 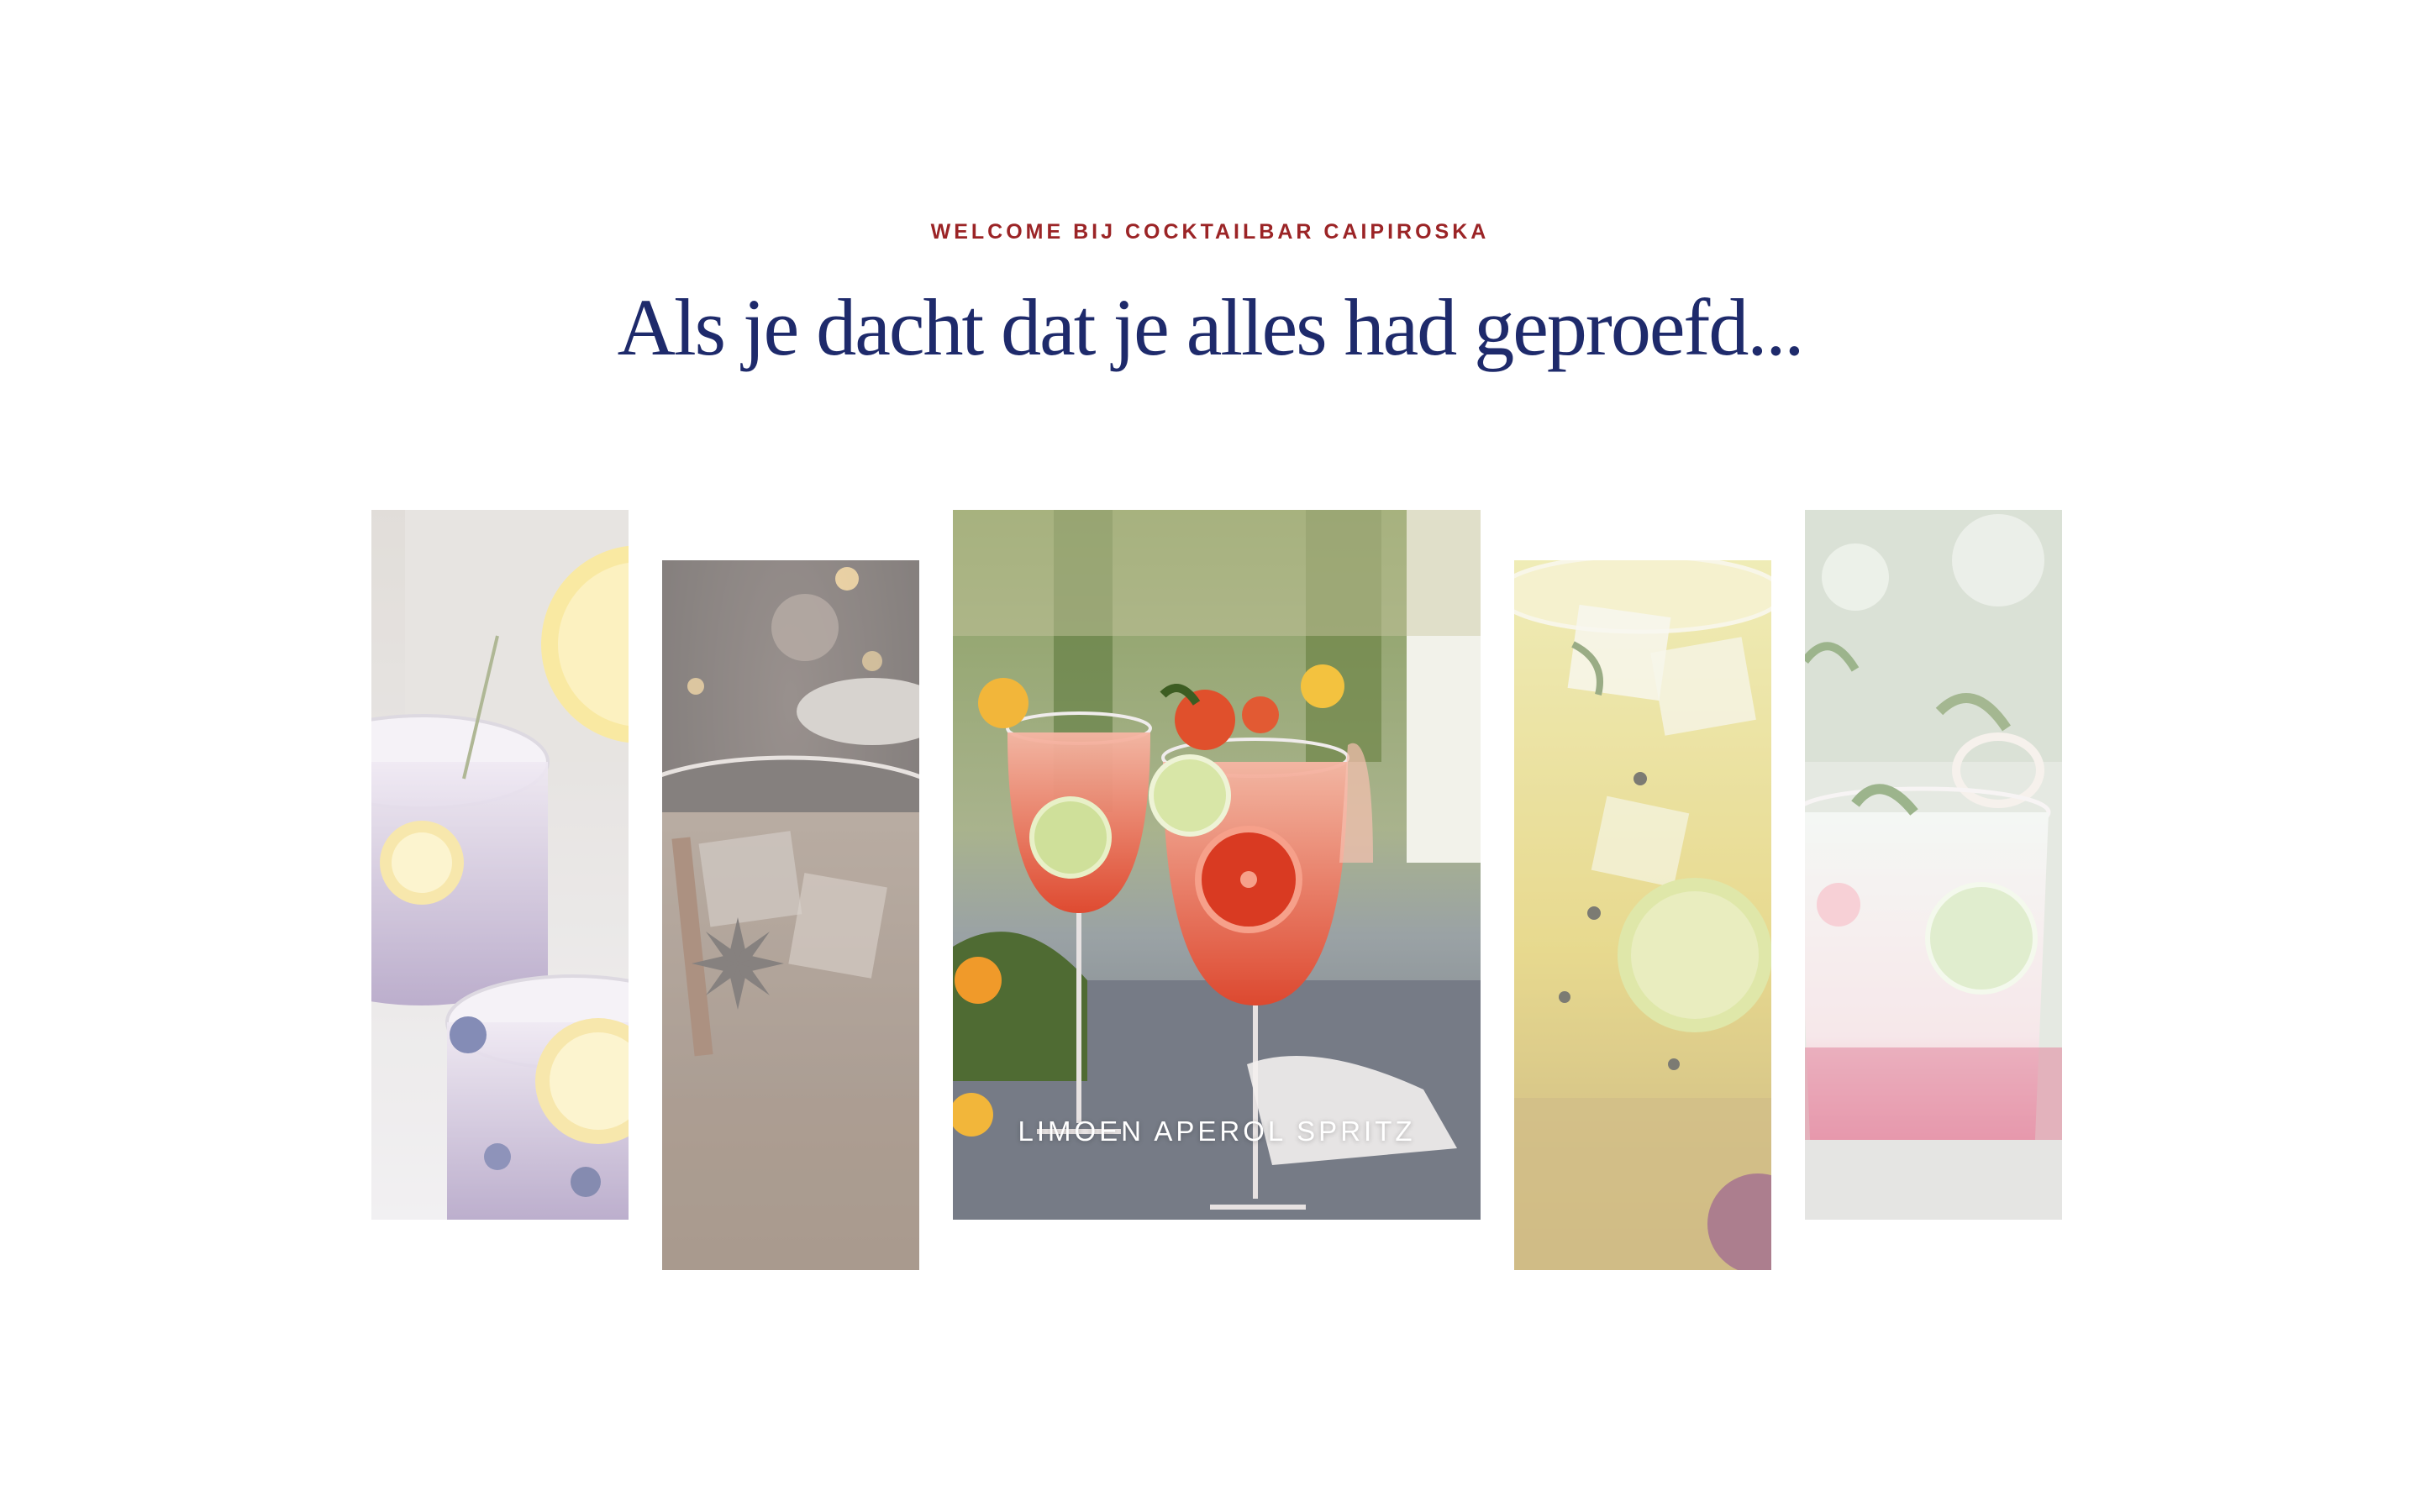 I want to click on gallery-item-raspberry-mint, so click(x=1933, y=865).